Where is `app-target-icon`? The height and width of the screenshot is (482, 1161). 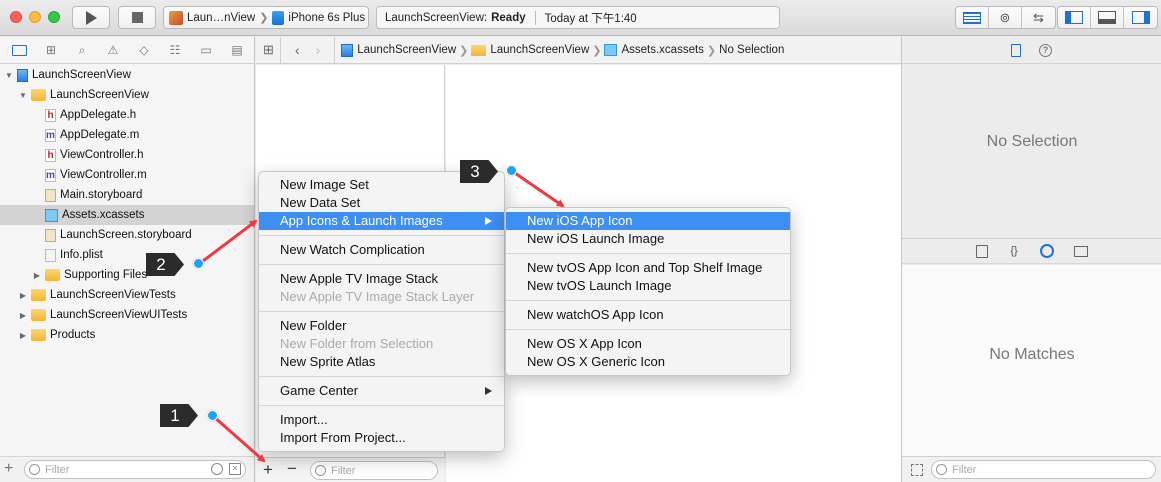 app-target-icon is located at coordinates (176, 17).